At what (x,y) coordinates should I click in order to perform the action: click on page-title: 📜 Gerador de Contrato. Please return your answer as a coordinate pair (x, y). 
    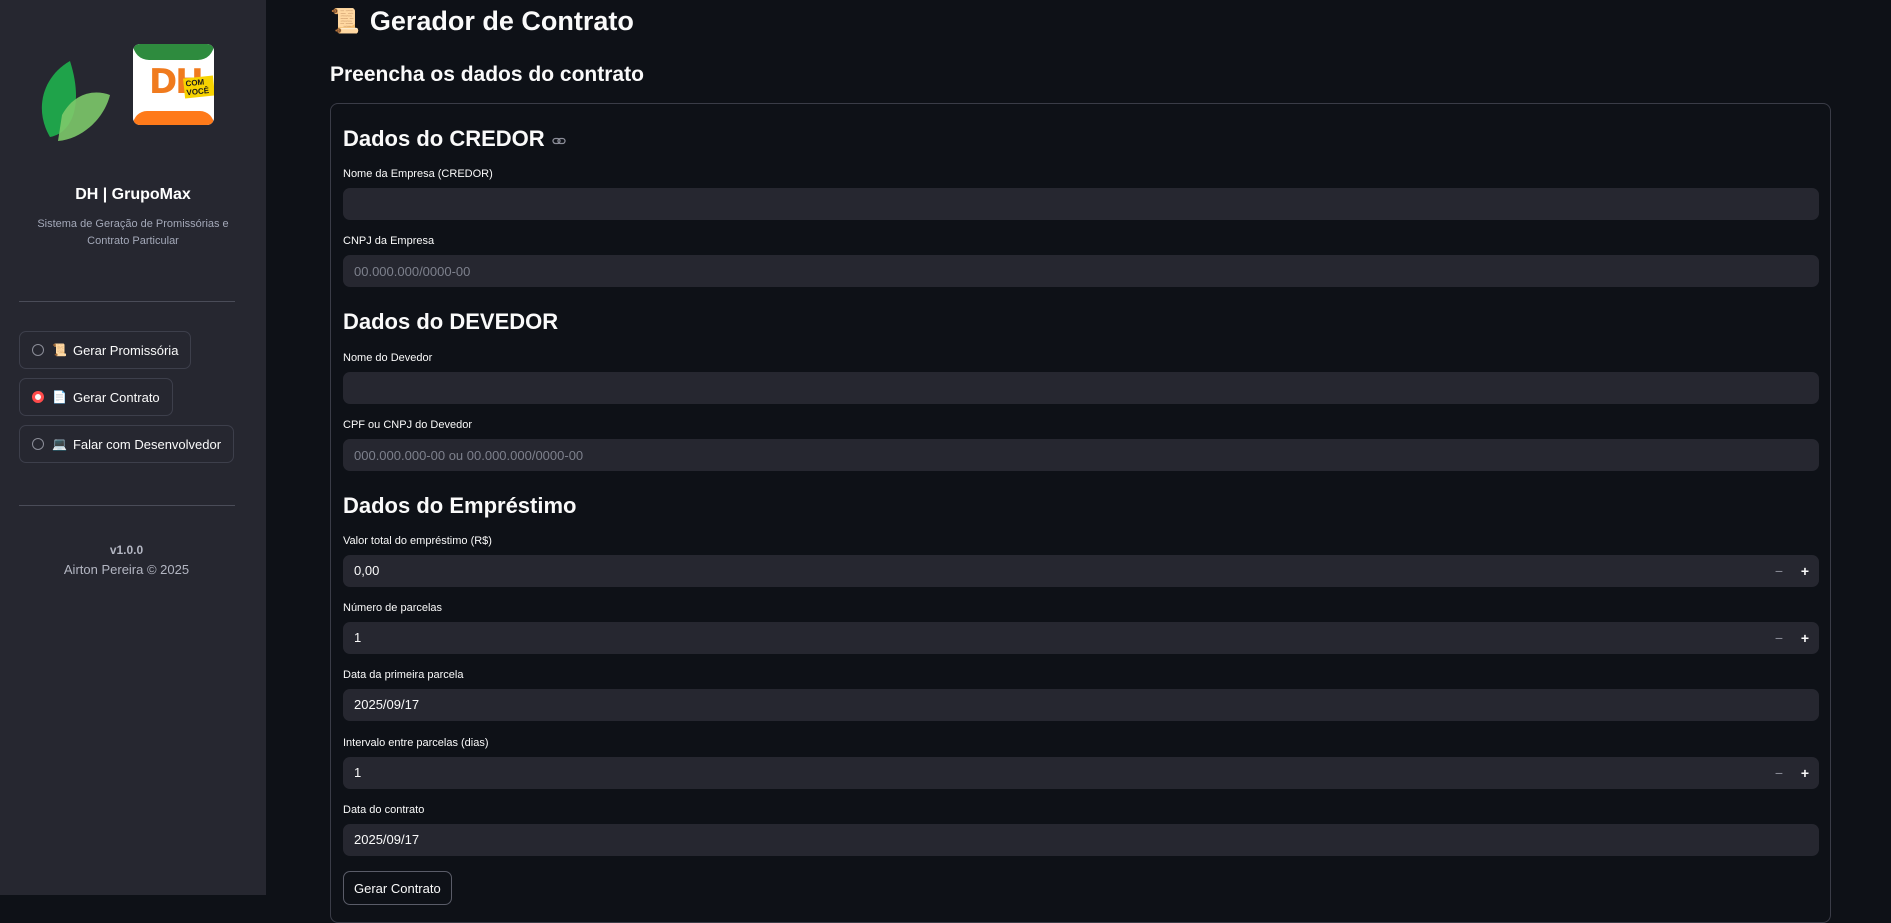
    Looking at the image, I should click on (482, 21).